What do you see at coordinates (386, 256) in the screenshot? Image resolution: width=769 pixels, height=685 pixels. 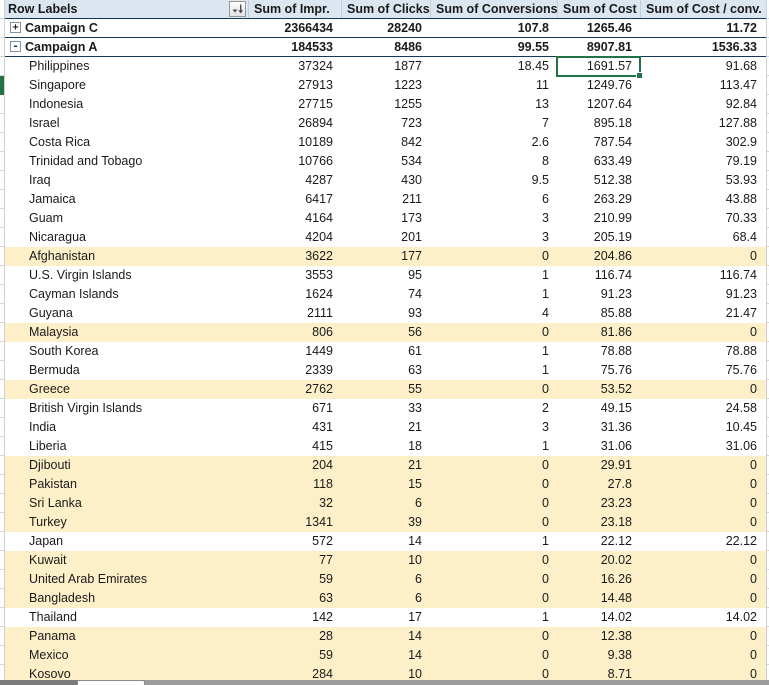 I see `value-cell: 177` at bounding box center [386, 256].